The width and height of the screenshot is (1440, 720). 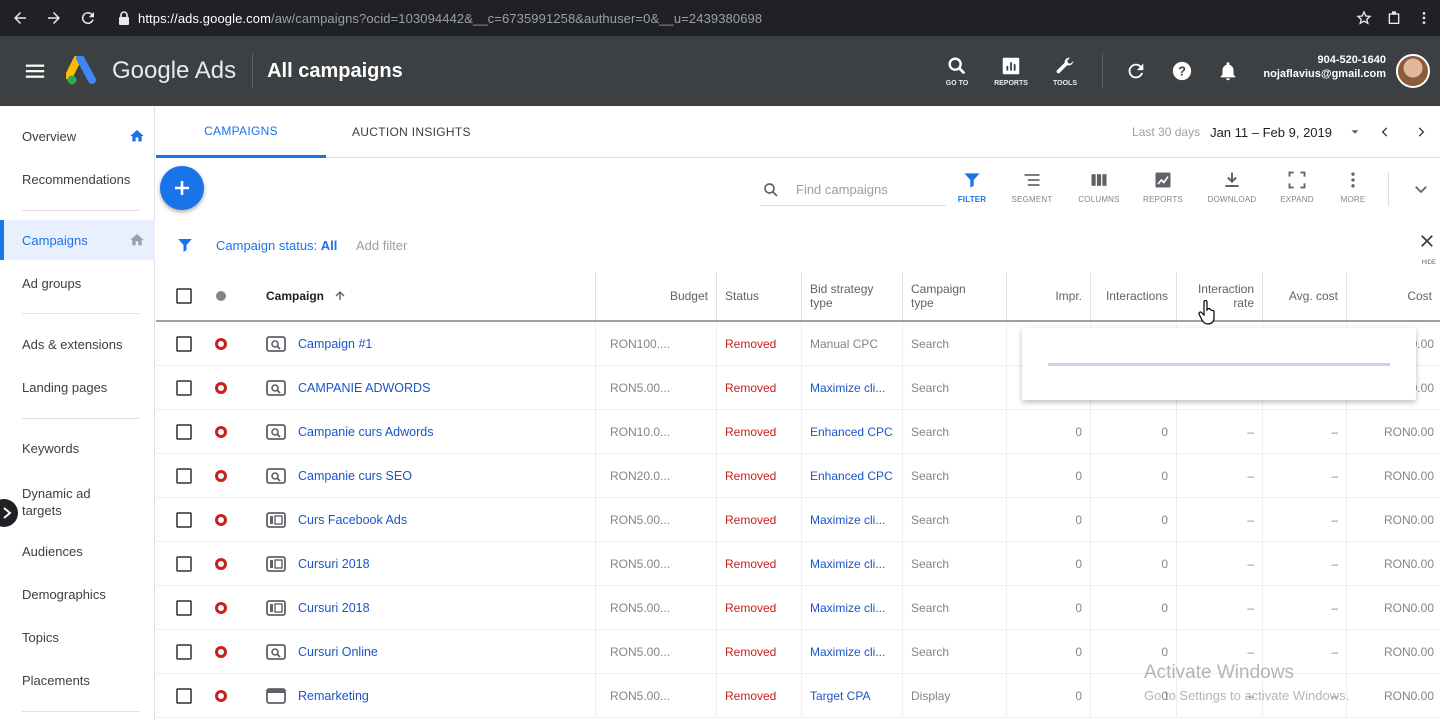 What do you see at coordinates (1133, 296) in the screenshot?
I see `header-interactions: Interactions` at bounding box center [1133, 296].